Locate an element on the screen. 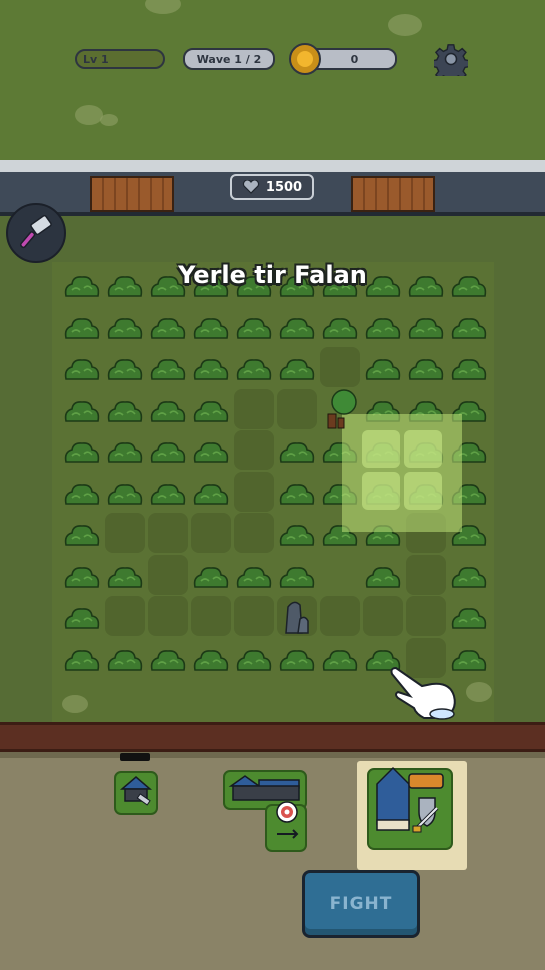 The height and width of the screenshot is (970, 545). fight-label: FIGHT is located at coordinates (361, 904).